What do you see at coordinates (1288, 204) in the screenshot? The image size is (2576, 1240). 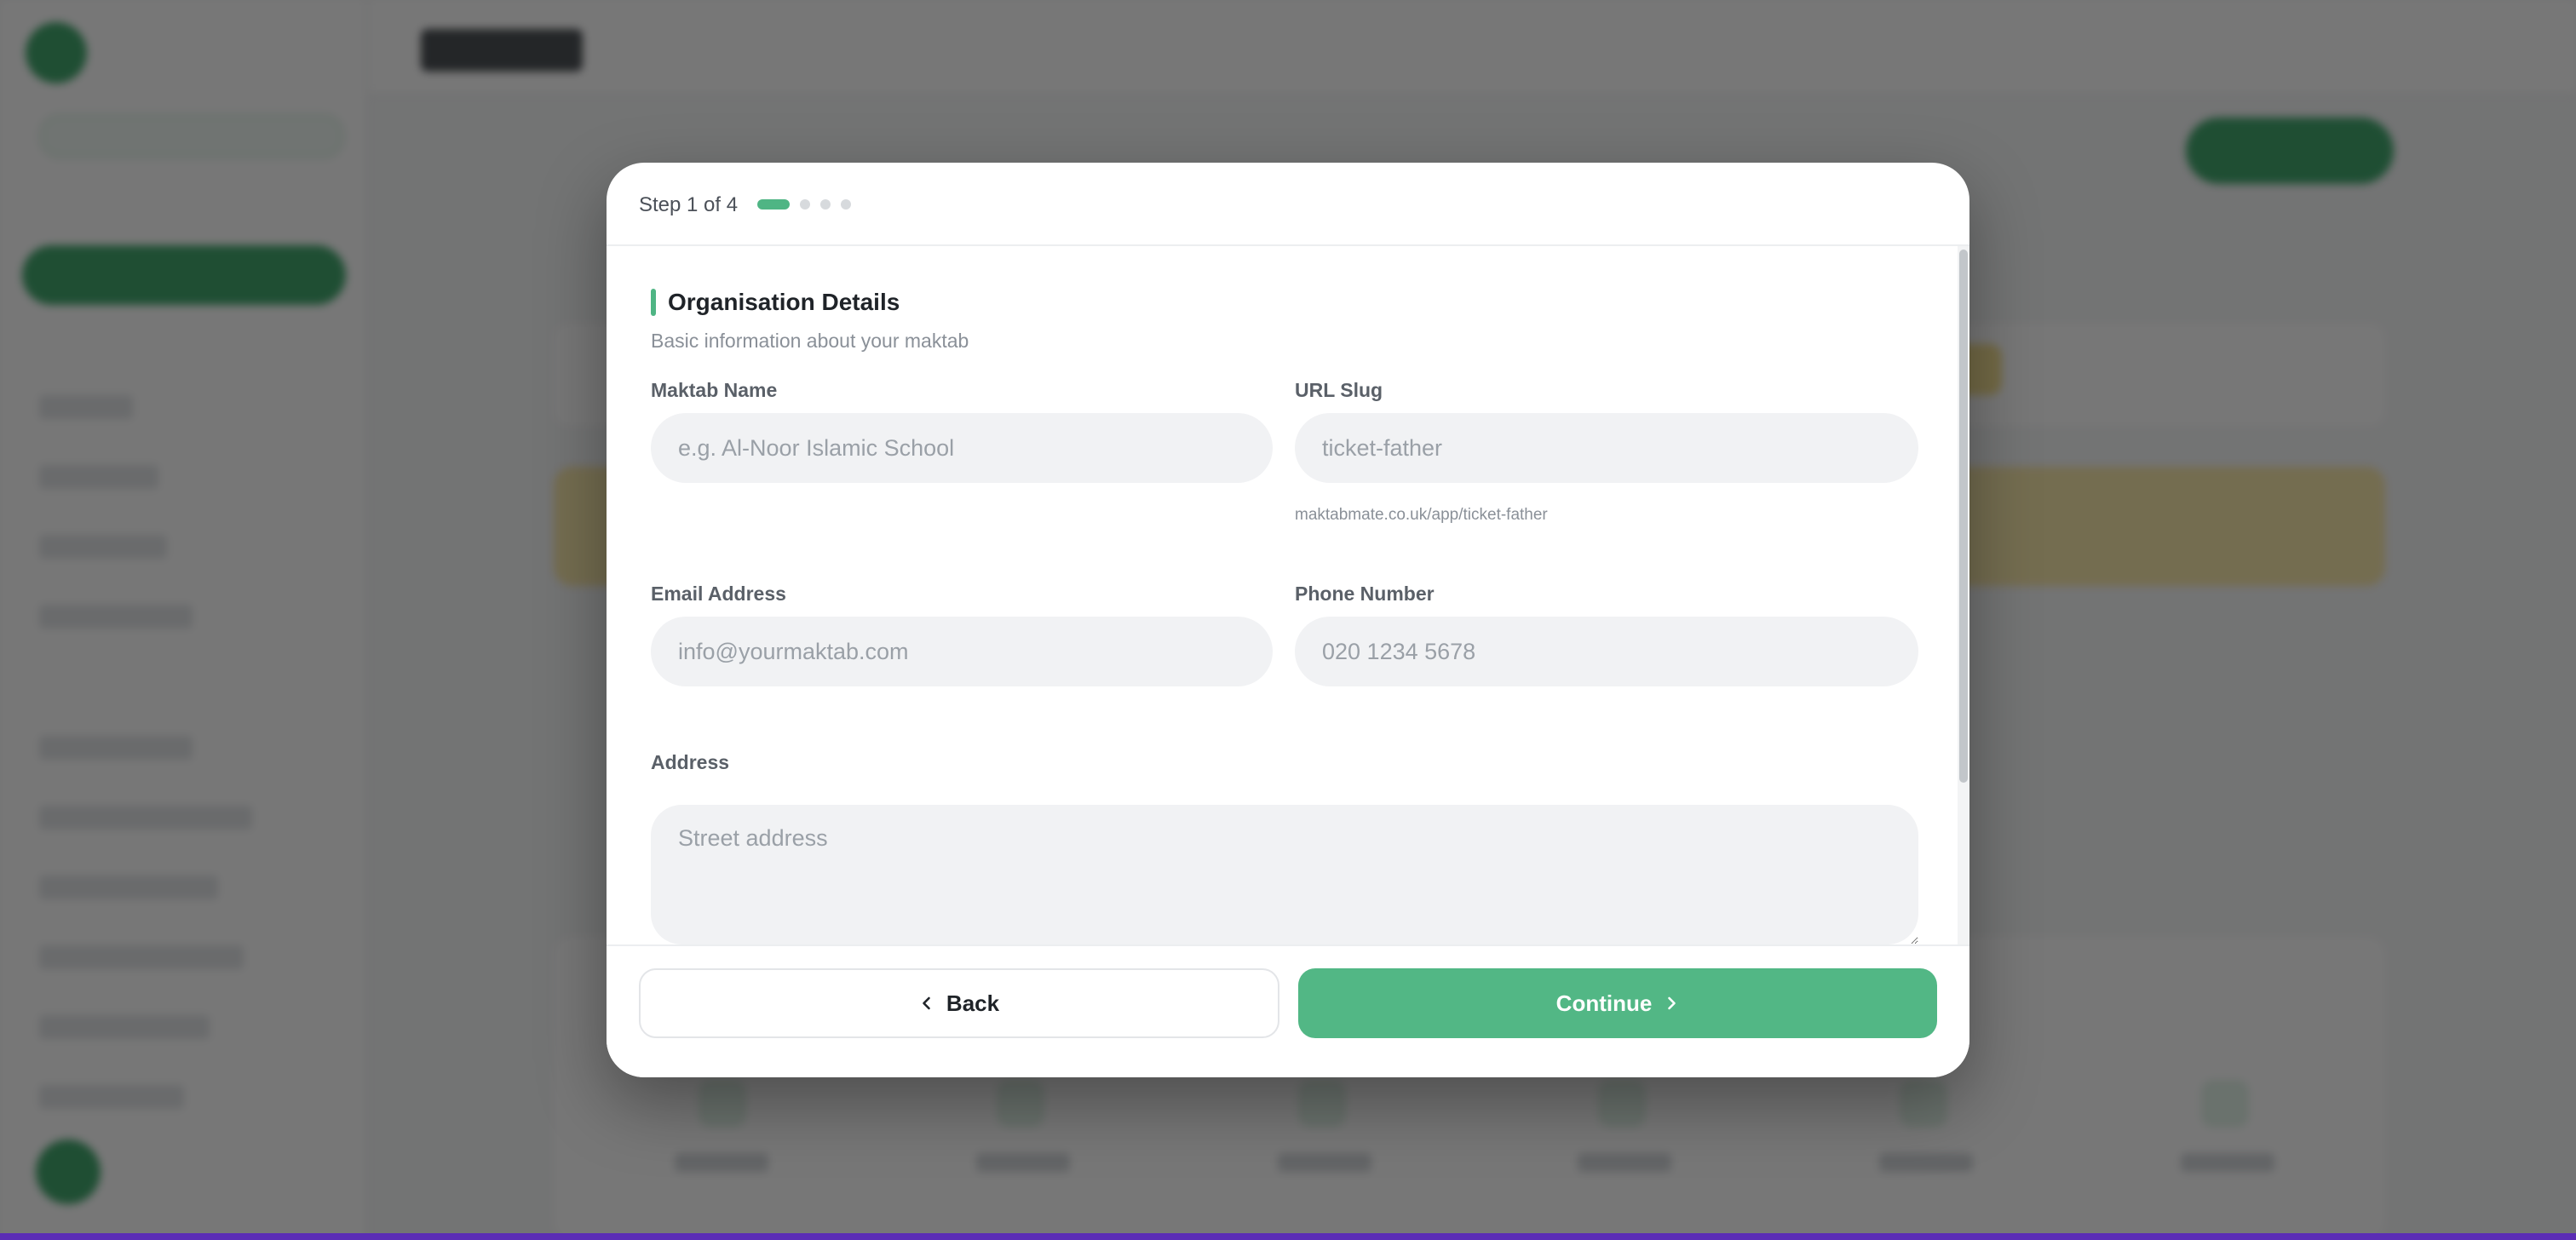 I see `modal-header: Step 1 of 4` at bounding box center [1288, 204].